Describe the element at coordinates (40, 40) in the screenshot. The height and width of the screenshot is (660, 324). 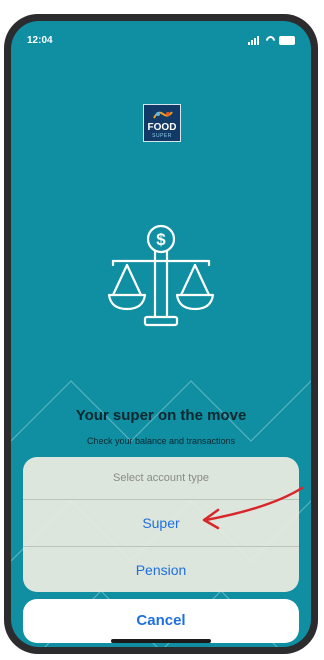
I see `status-time: 12:04` at that location.